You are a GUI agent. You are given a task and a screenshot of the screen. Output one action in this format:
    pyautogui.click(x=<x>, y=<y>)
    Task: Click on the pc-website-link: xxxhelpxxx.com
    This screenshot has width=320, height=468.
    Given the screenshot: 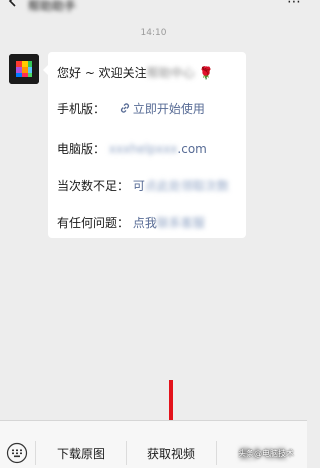 What is the action you would take?
    pyautogui.click(x=158, y=149)
    